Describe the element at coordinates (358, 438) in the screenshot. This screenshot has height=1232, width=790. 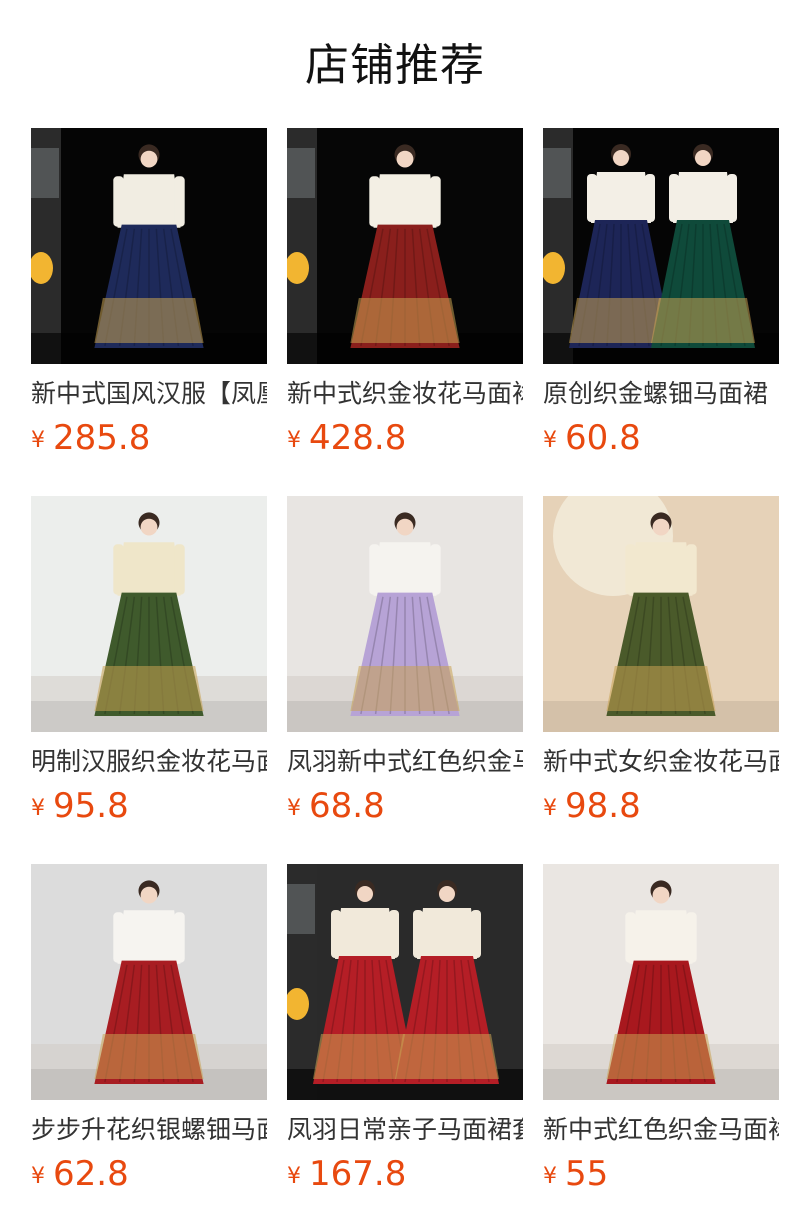
I see `product-price: 428.8` at that location.